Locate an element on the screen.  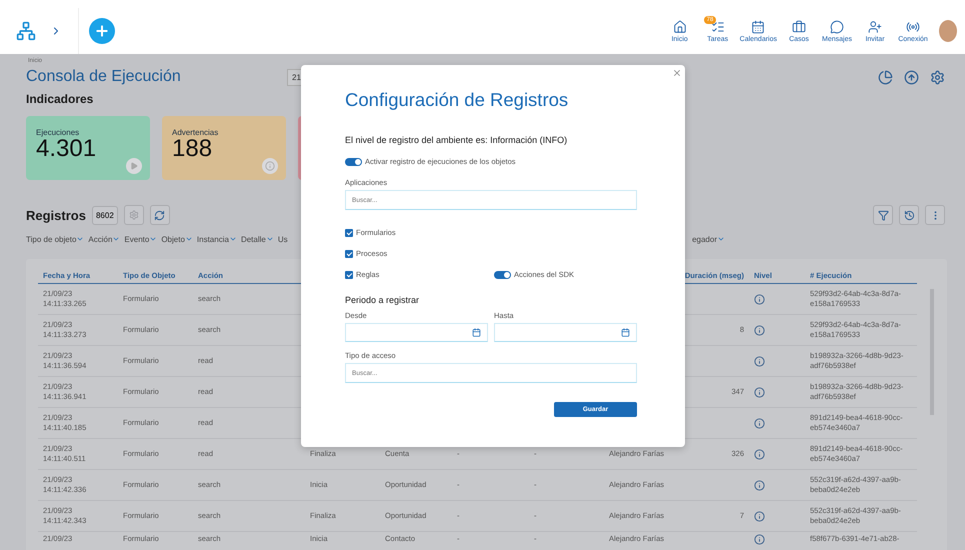
briefcase-icon is located at coordinates (799, 27).